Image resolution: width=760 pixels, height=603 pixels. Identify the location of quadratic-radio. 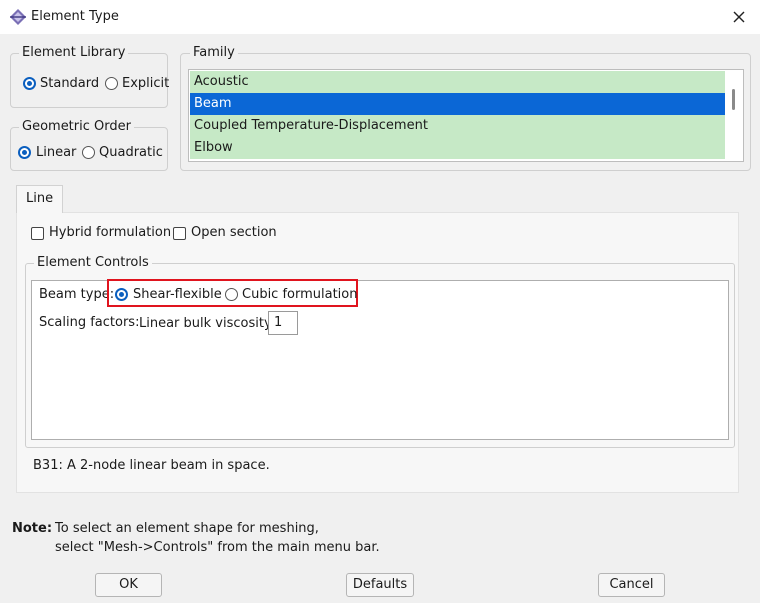
(88, 152).